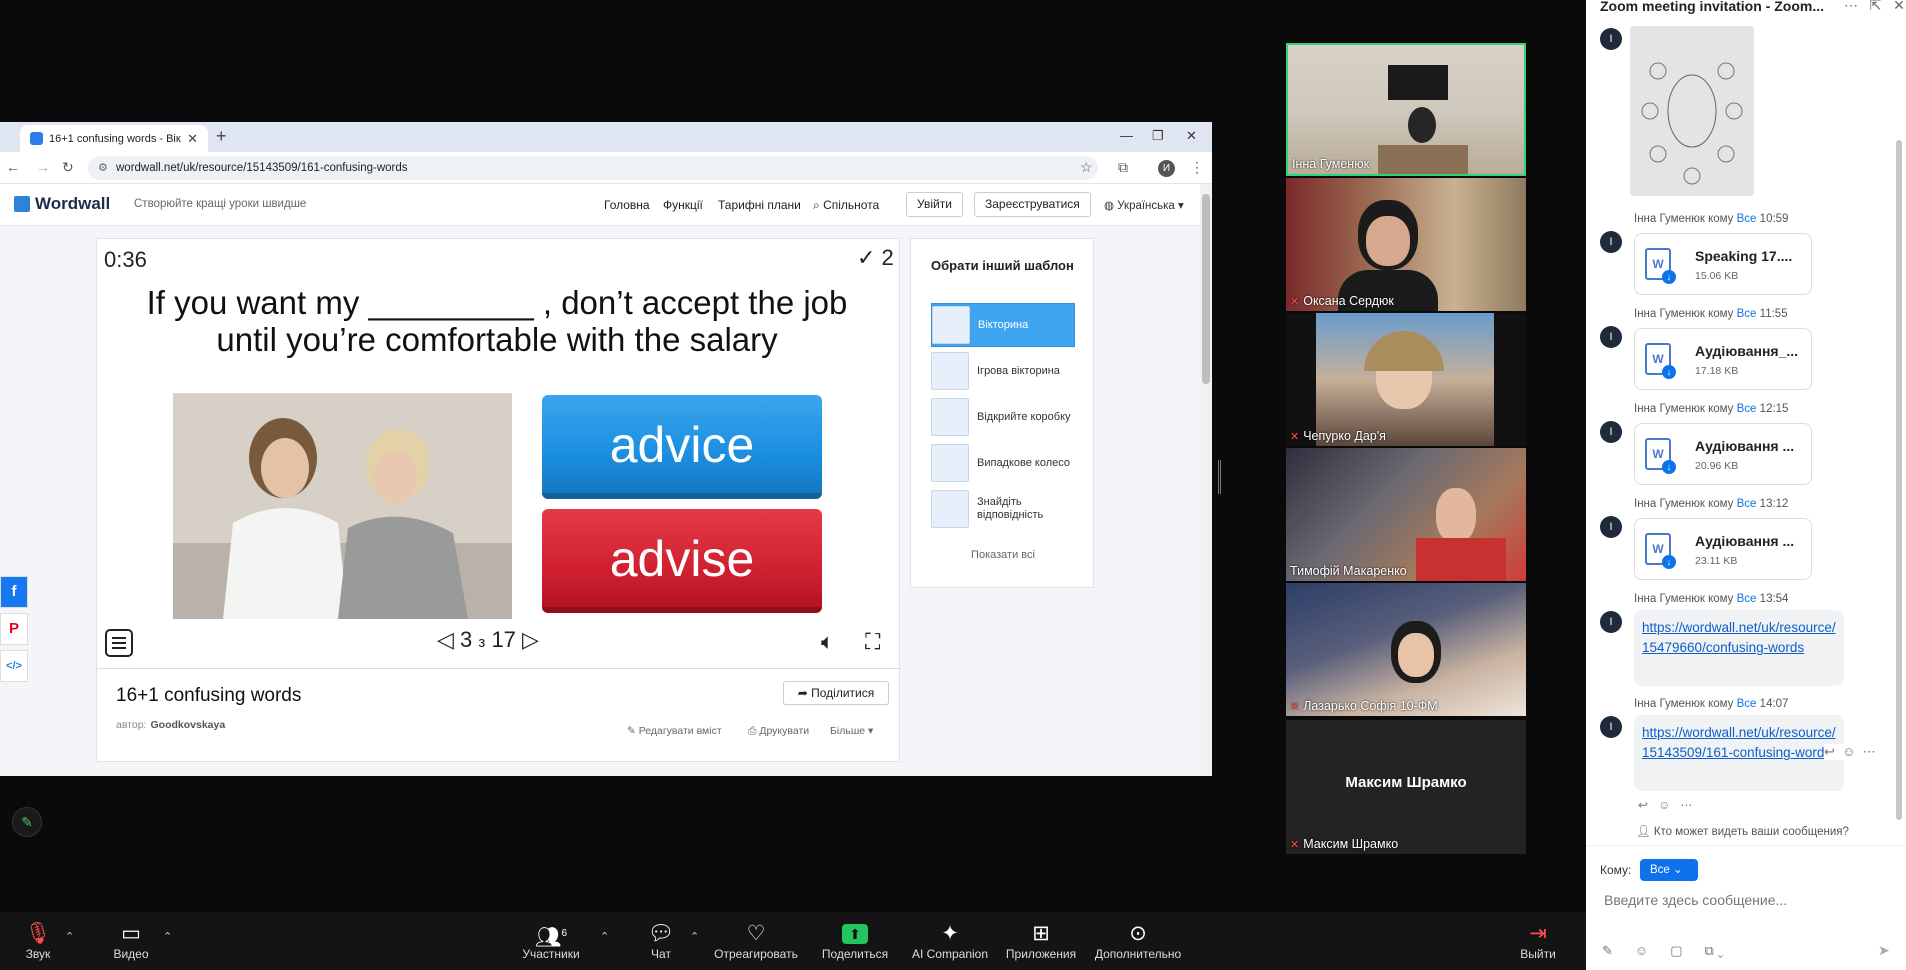  I want to click on file-message: W ↓ Speaking 17.... 15.06 KB, so click(1723, 264).